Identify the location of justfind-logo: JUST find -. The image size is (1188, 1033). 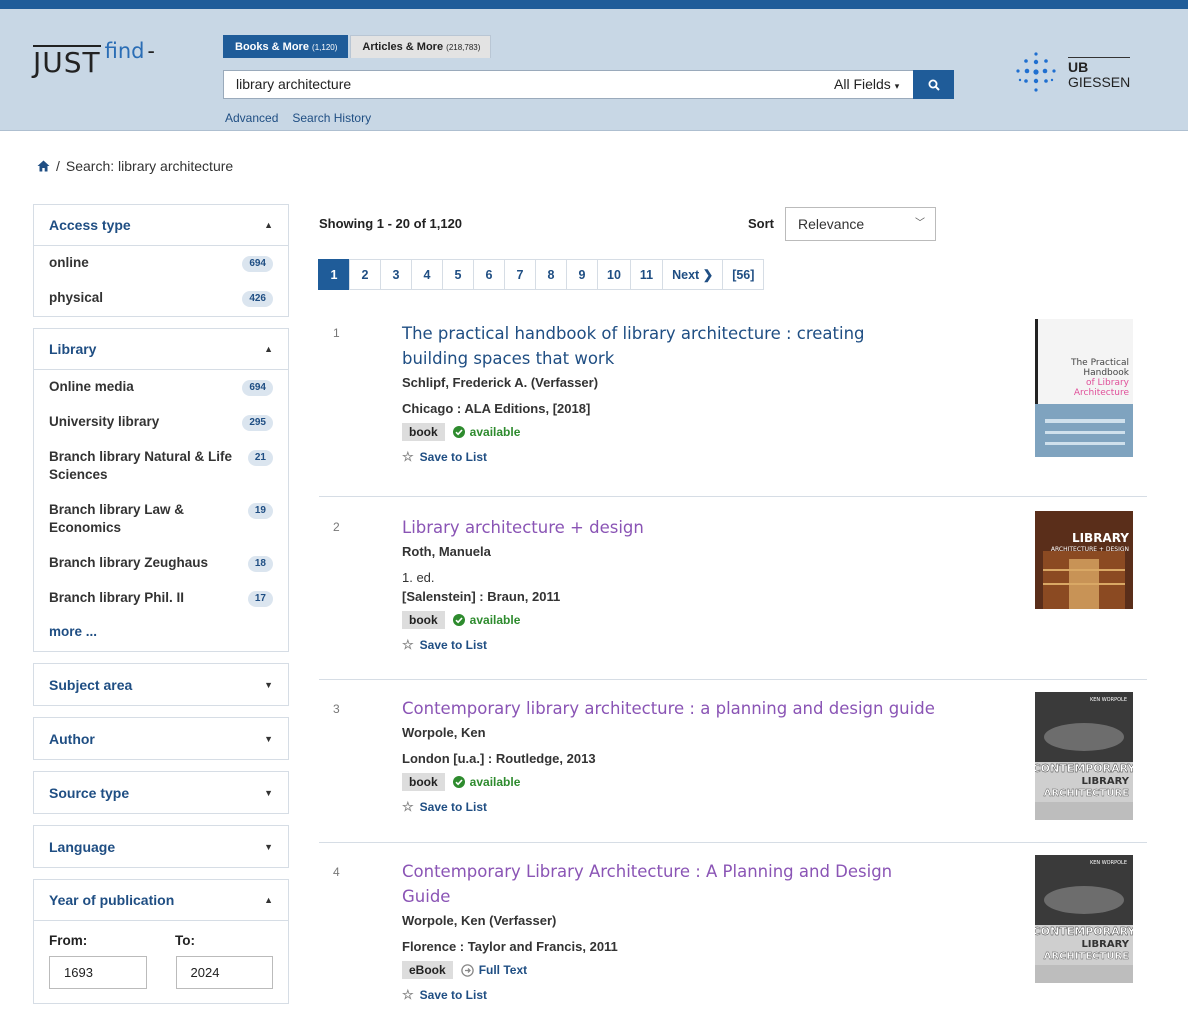
(94, 58).